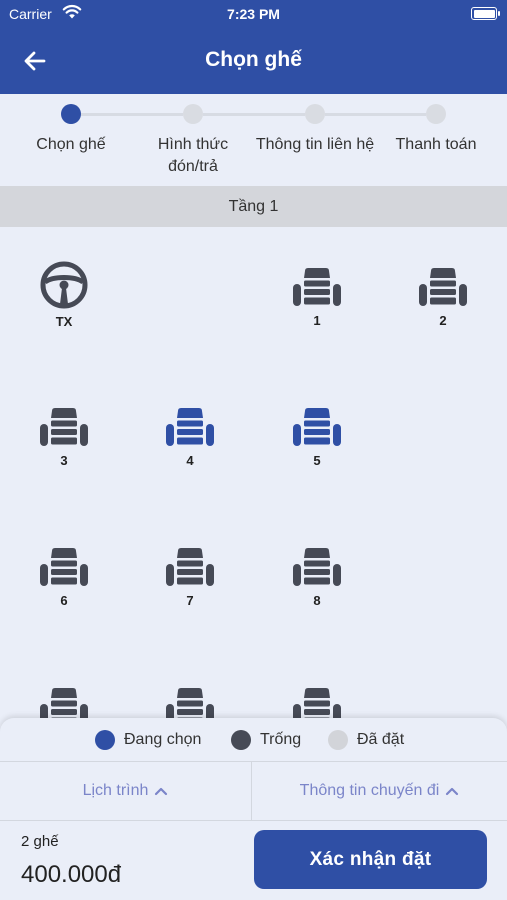 The height and width of the screenshot is (900, 507). What do you see at coordinates (315, 114) in the screenshot?
I see `step-dot-contact` at bounding box center [315, 114].